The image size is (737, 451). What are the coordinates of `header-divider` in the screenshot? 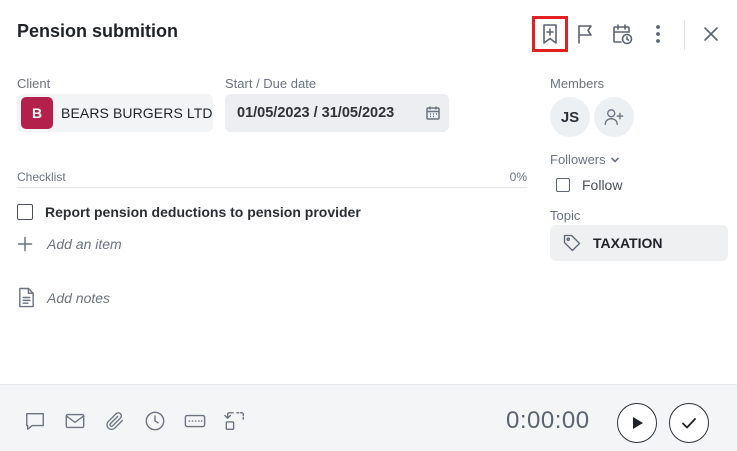 It's located at (684, 35).